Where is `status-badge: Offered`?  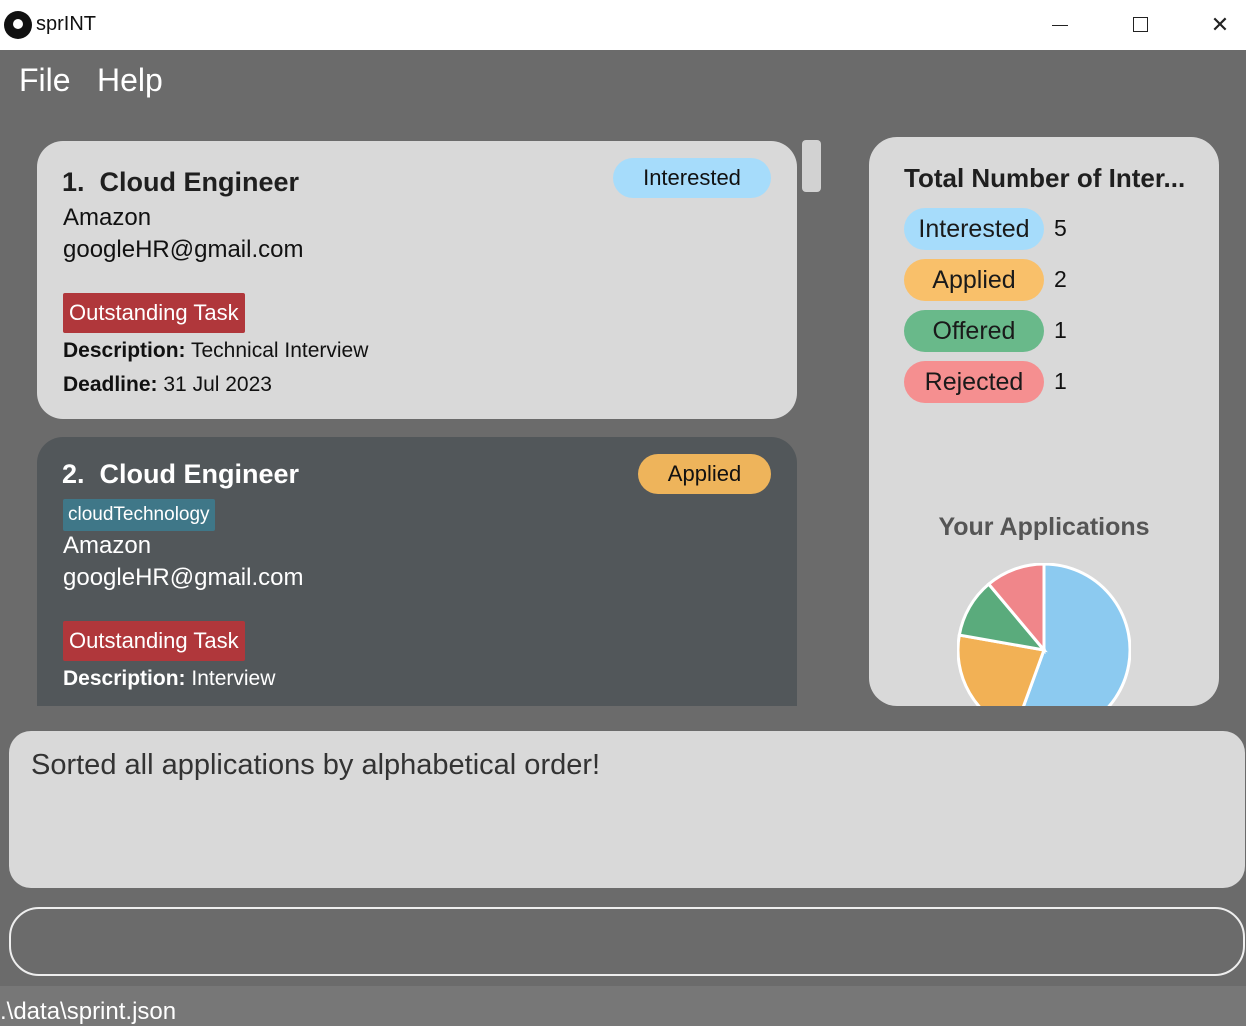 status-badge: Offered is located at coordinates (974, 331).